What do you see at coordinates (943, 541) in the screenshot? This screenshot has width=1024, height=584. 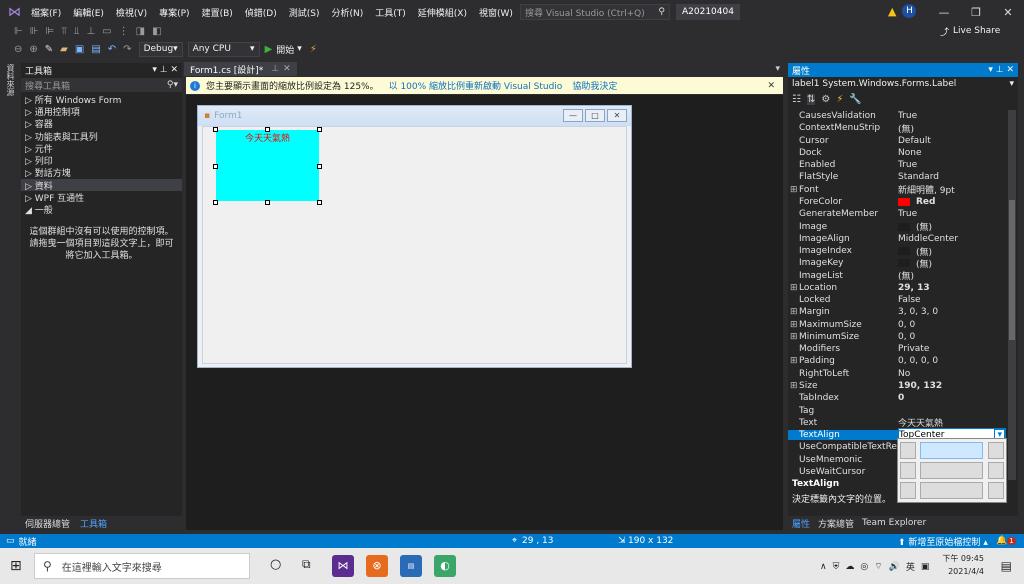 I see `add-source-control-button: ⬆ 新增至原始檔控制 ▴` at bounding box center [943, 541].